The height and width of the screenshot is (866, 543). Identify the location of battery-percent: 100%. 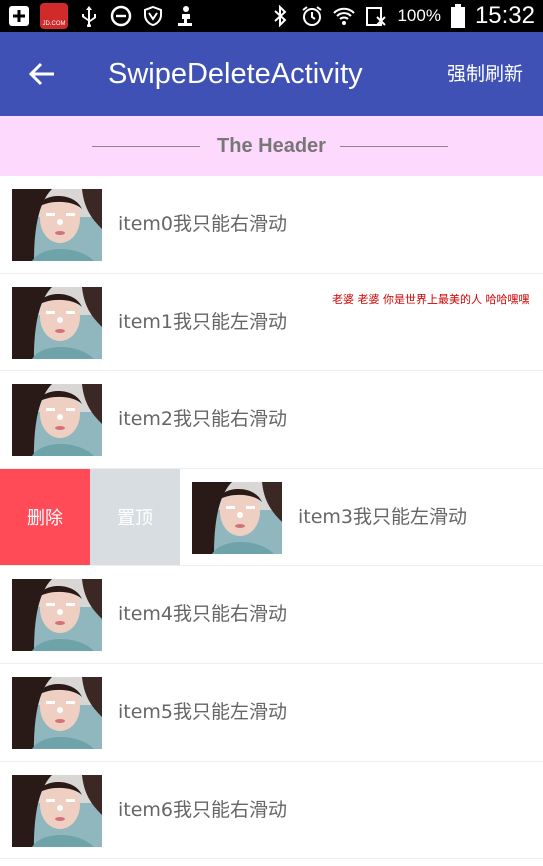
(419, 15).